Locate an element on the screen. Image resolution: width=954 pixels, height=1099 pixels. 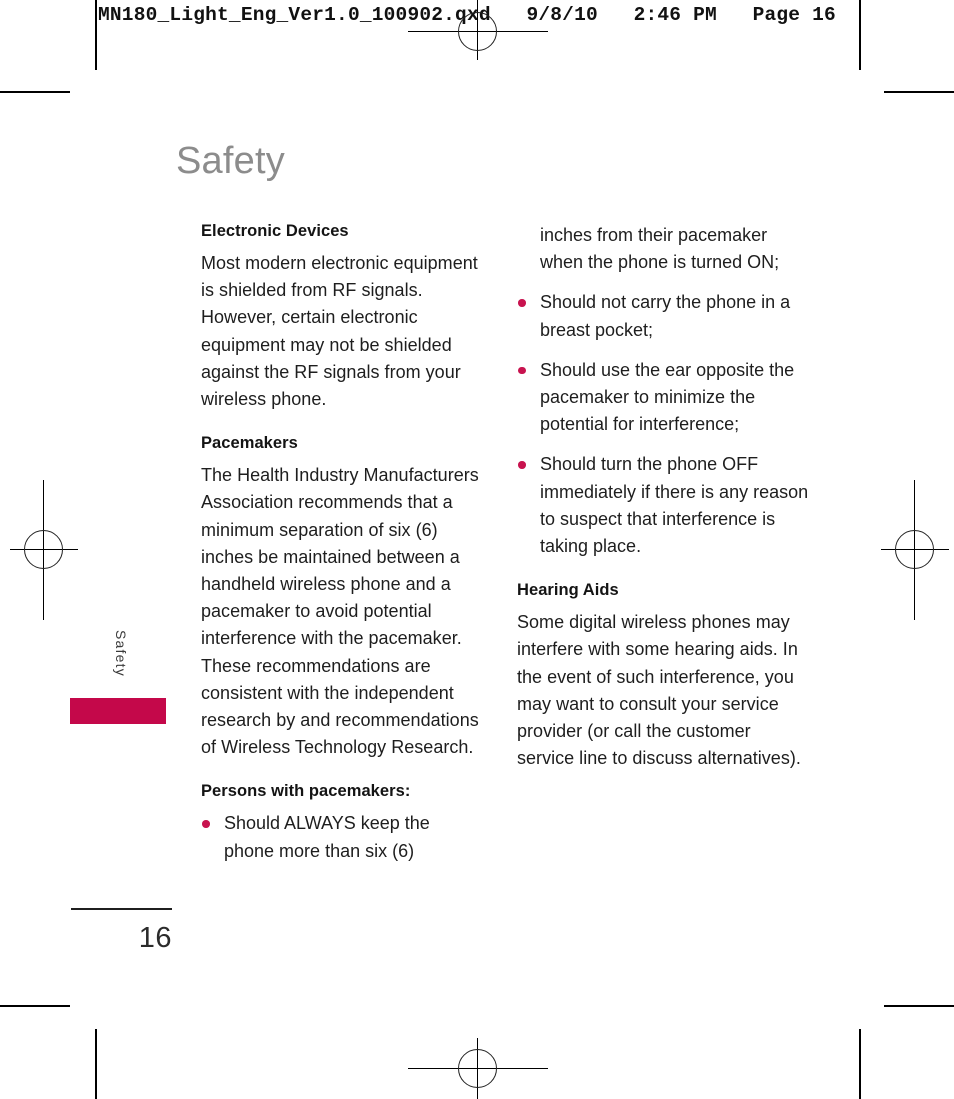
section-heading-hearing-aids: Hearing Aids is located at coordinates (568, 590).